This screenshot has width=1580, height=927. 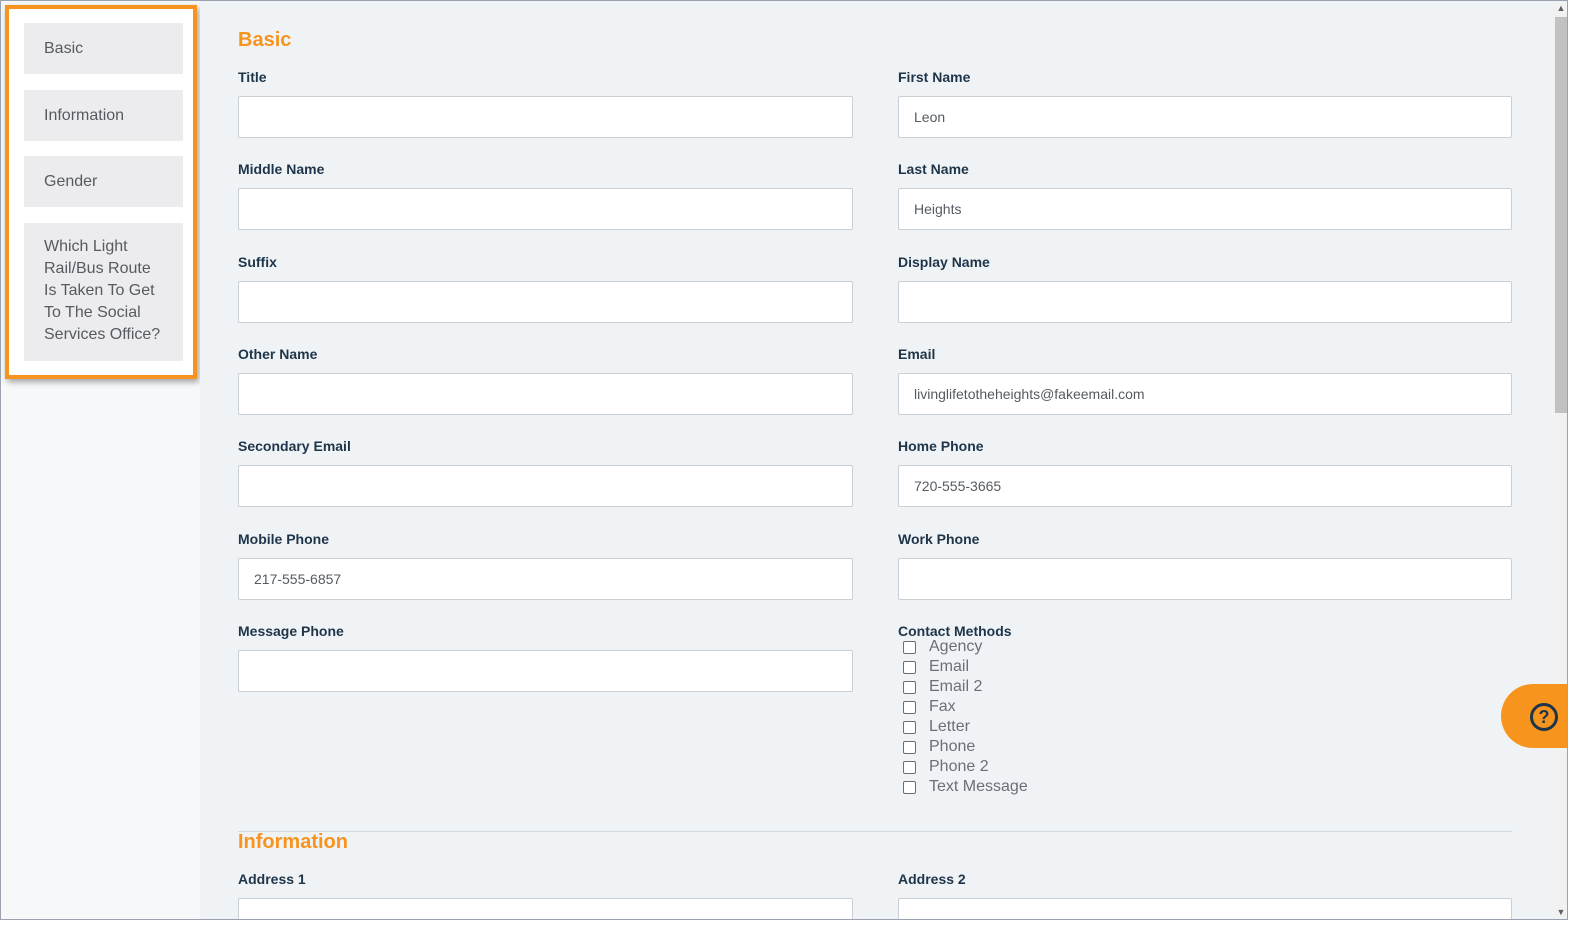 I want to click on contact-method-email: Email, so click(x=963, y=667).